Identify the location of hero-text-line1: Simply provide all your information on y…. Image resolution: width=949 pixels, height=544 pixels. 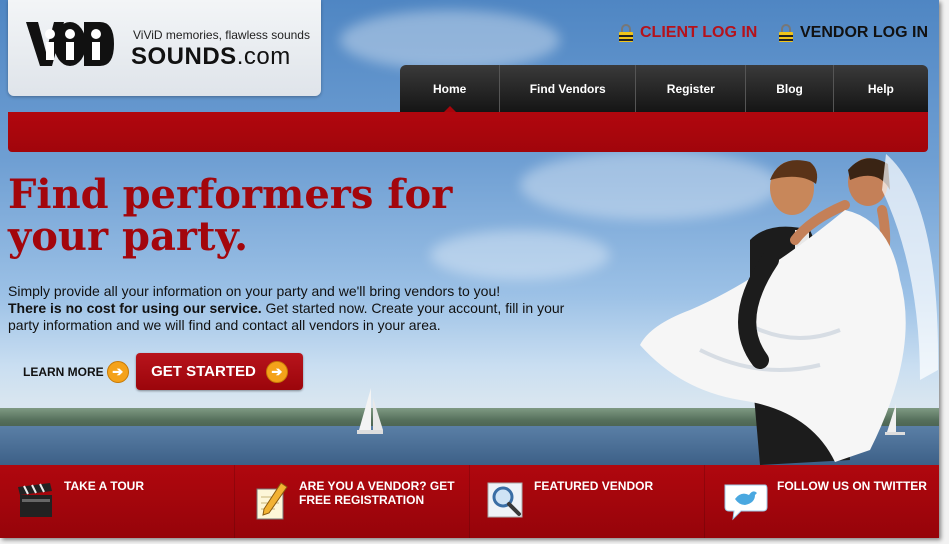
(254, 291).